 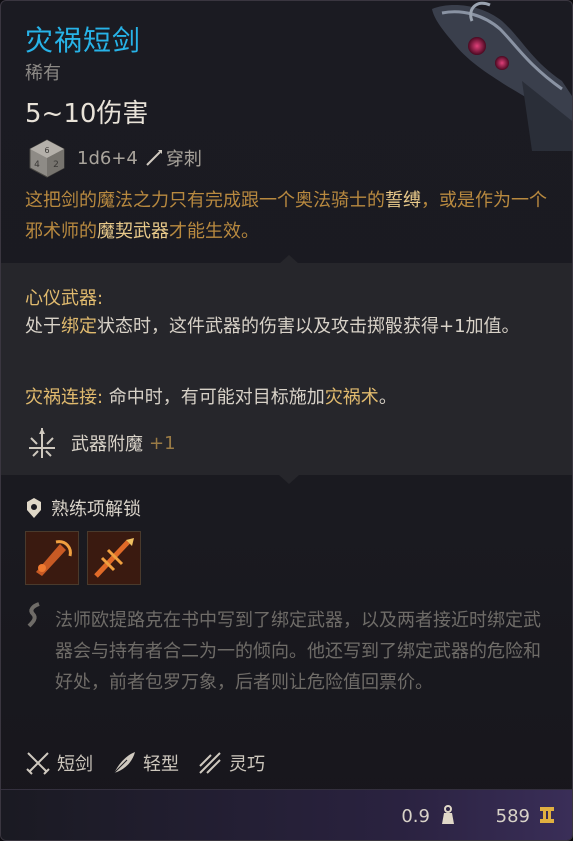 I want to click on proficiency-icon, so click(x=34, y=508).